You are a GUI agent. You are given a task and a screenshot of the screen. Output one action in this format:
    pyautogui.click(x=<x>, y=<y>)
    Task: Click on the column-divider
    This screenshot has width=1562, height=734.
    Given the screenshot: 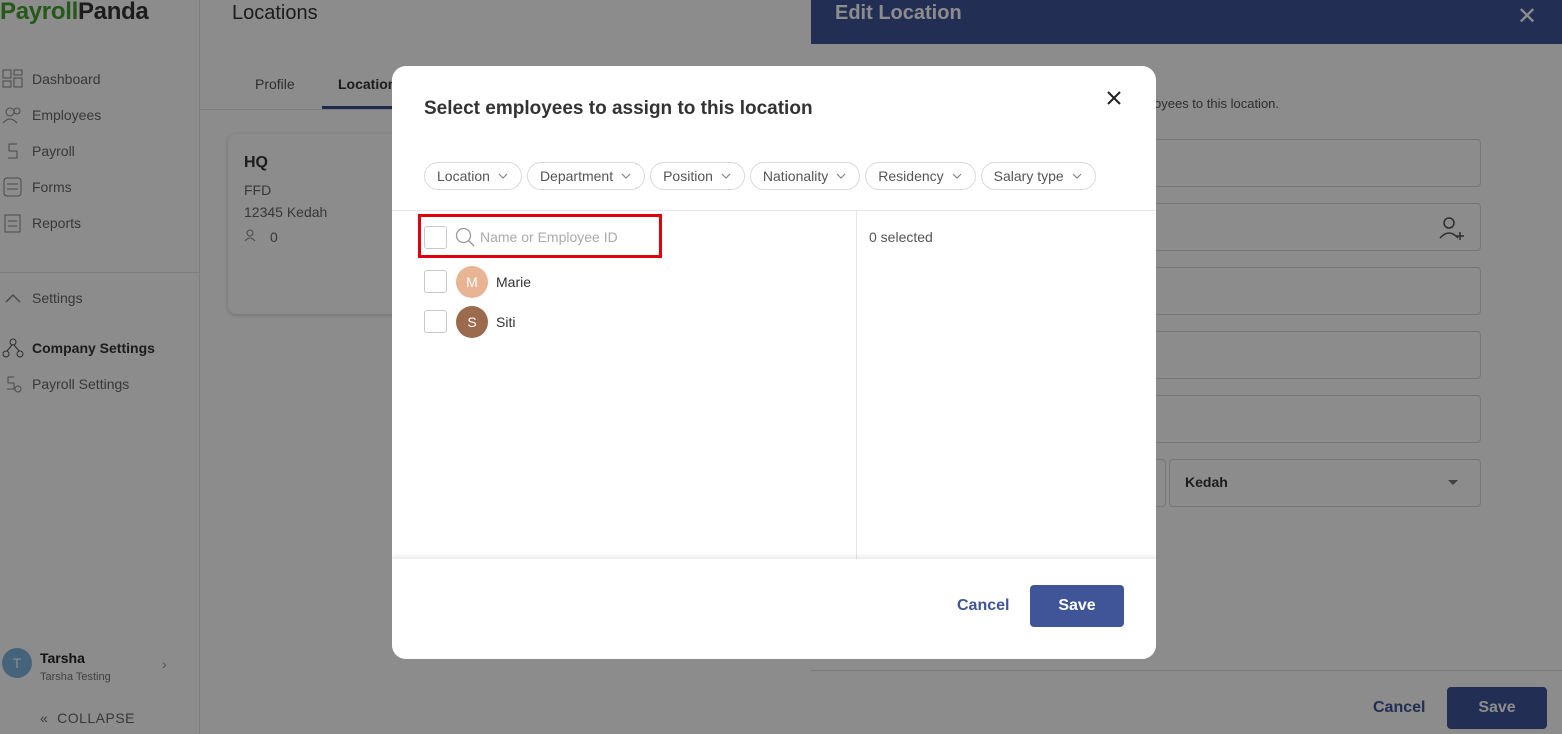 What is the action you would take?
    pyautogui.click(x=856, y=385)
    